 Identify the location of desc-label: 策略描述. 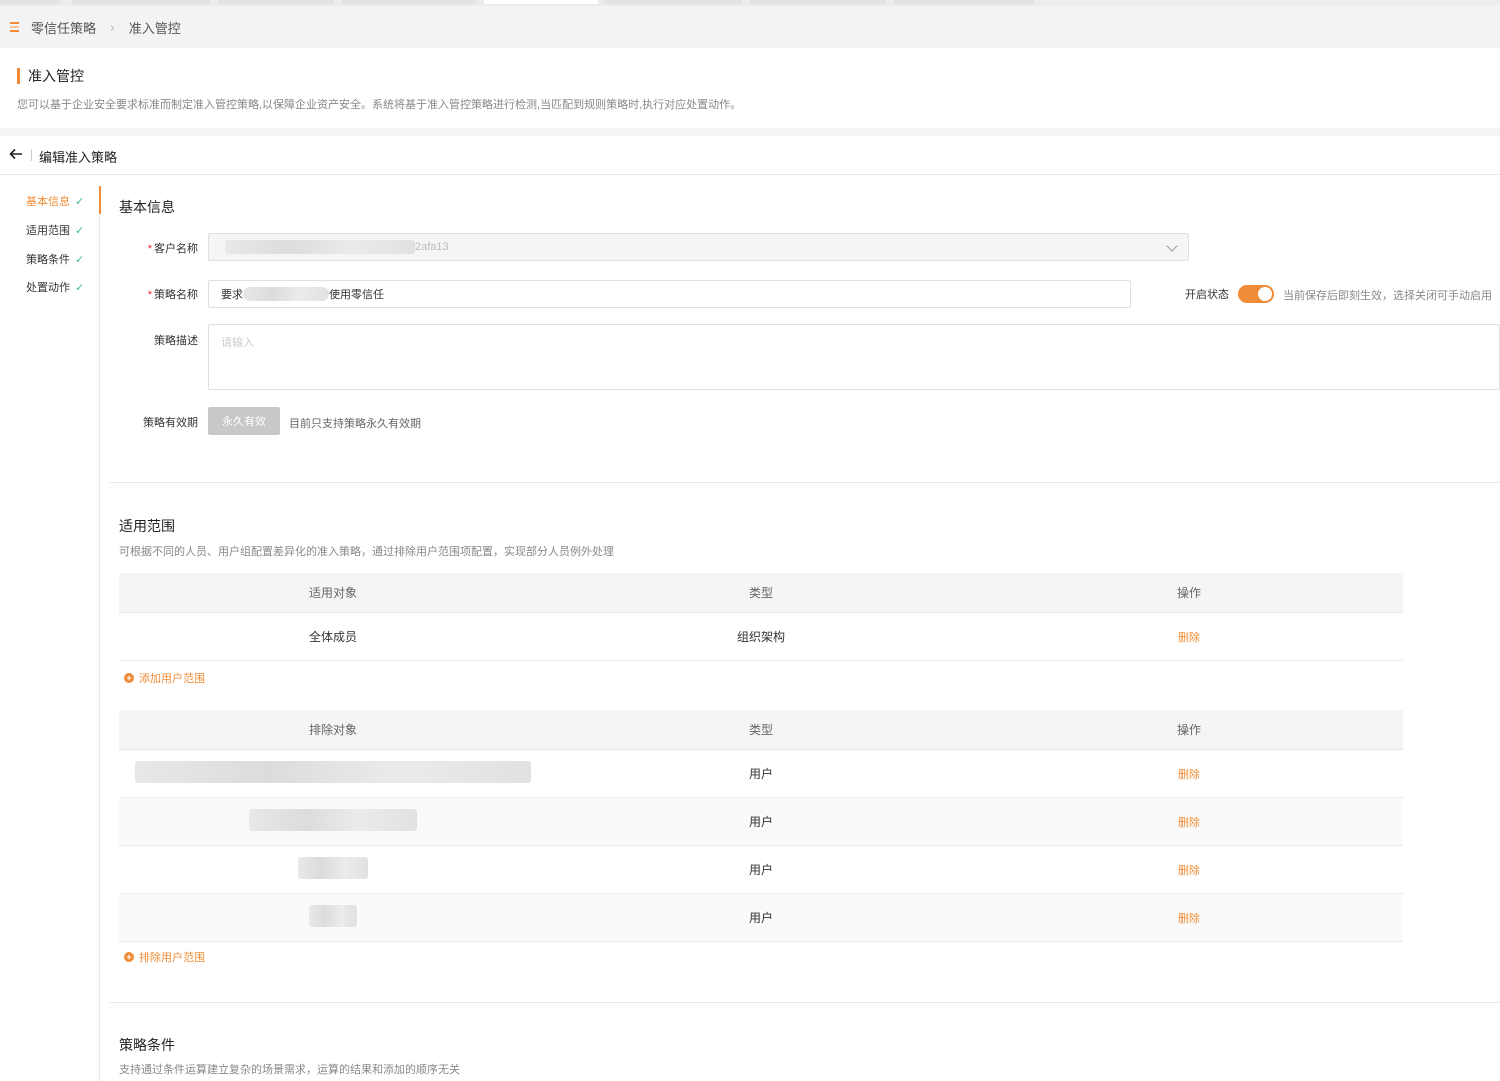
(176, 341).